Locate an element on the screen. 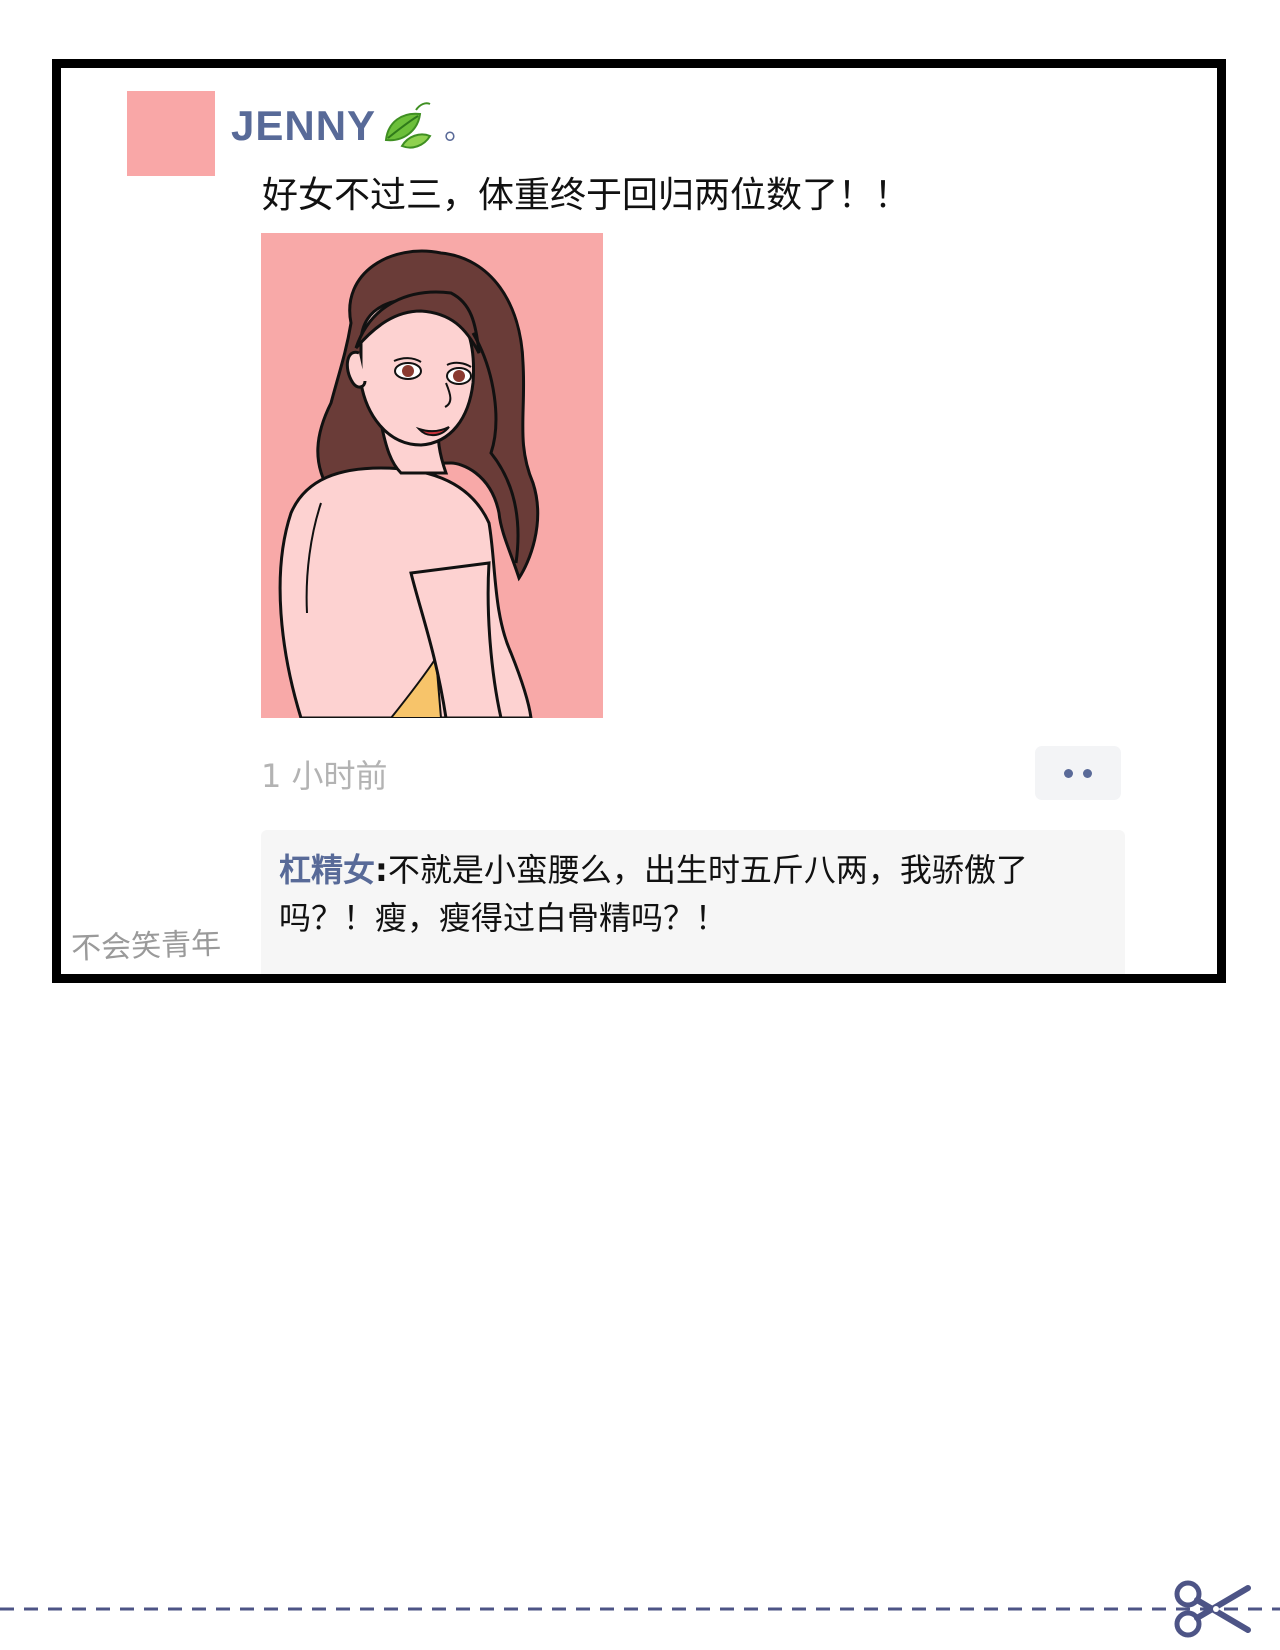 Image resolution: width=1280 pixels, height=1650 pixels. scissors-icon is located at coordinates (1212, 1609).